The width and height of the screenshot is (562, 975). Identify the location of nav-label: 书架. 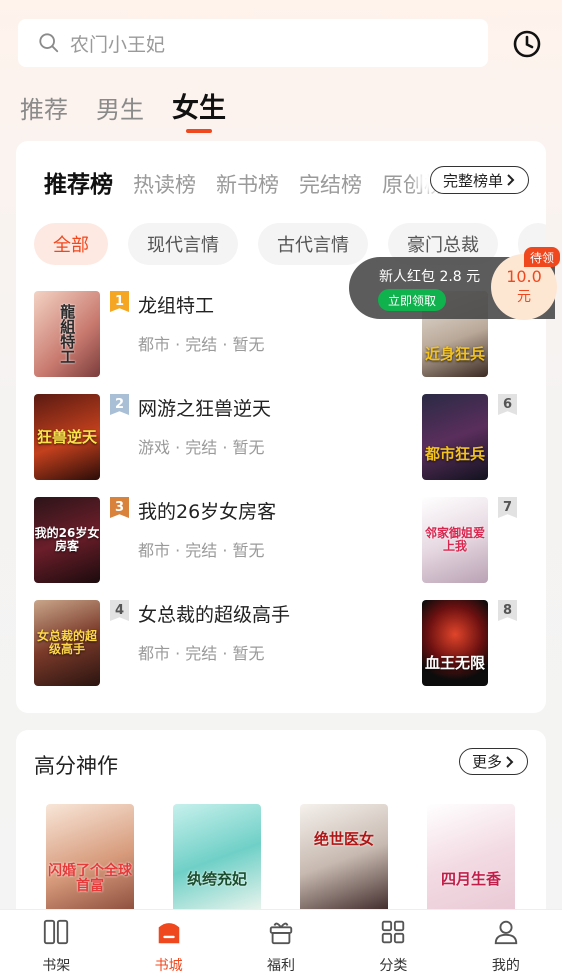
(56, 966).